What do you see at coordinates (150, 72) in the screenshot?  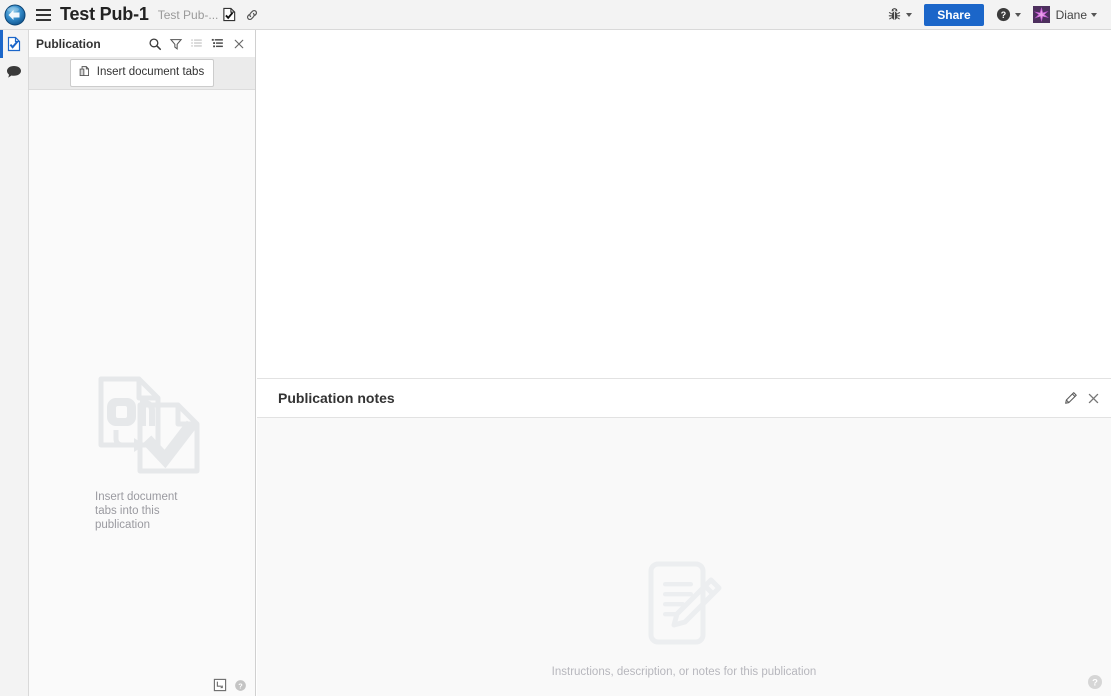 I see `insert-document-tabs-label: Insert document tabs` at bounding box center [150, 72].